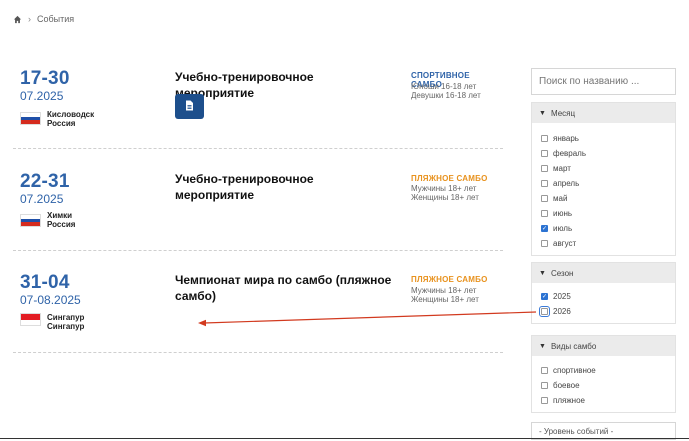 The image size is (689, 441). What do you see at coordinates (444, 86) in the screenshot?
I see `age-group: Юноши 16-18 лет` at bounding box center [444, 86].